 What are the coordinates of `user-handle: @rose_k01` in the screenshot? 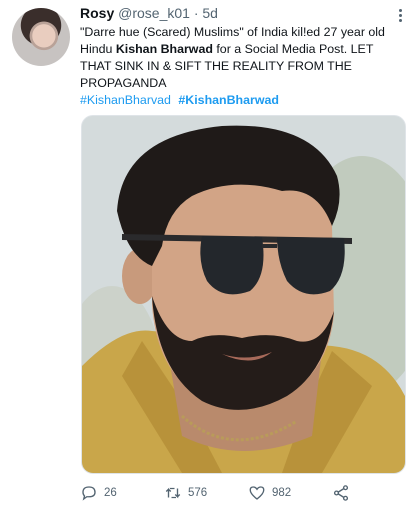 It's located at (154, 13).